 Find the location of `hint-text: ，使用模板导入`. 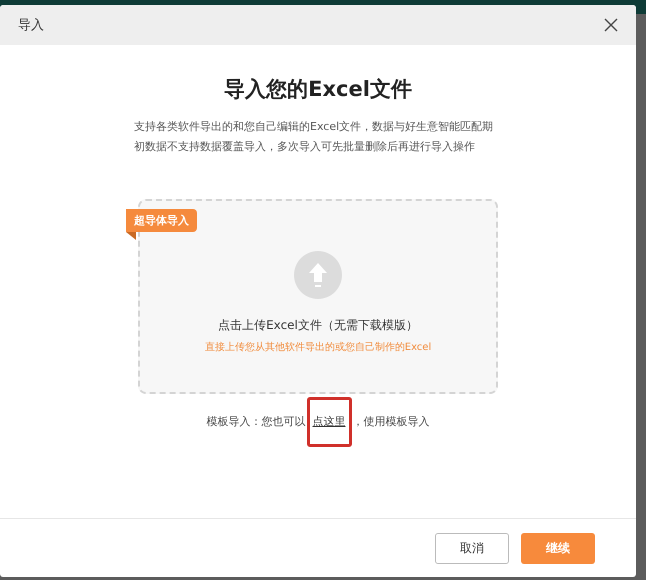

hint-text: ，使用模板导入 is located at coordinates (391, 421).